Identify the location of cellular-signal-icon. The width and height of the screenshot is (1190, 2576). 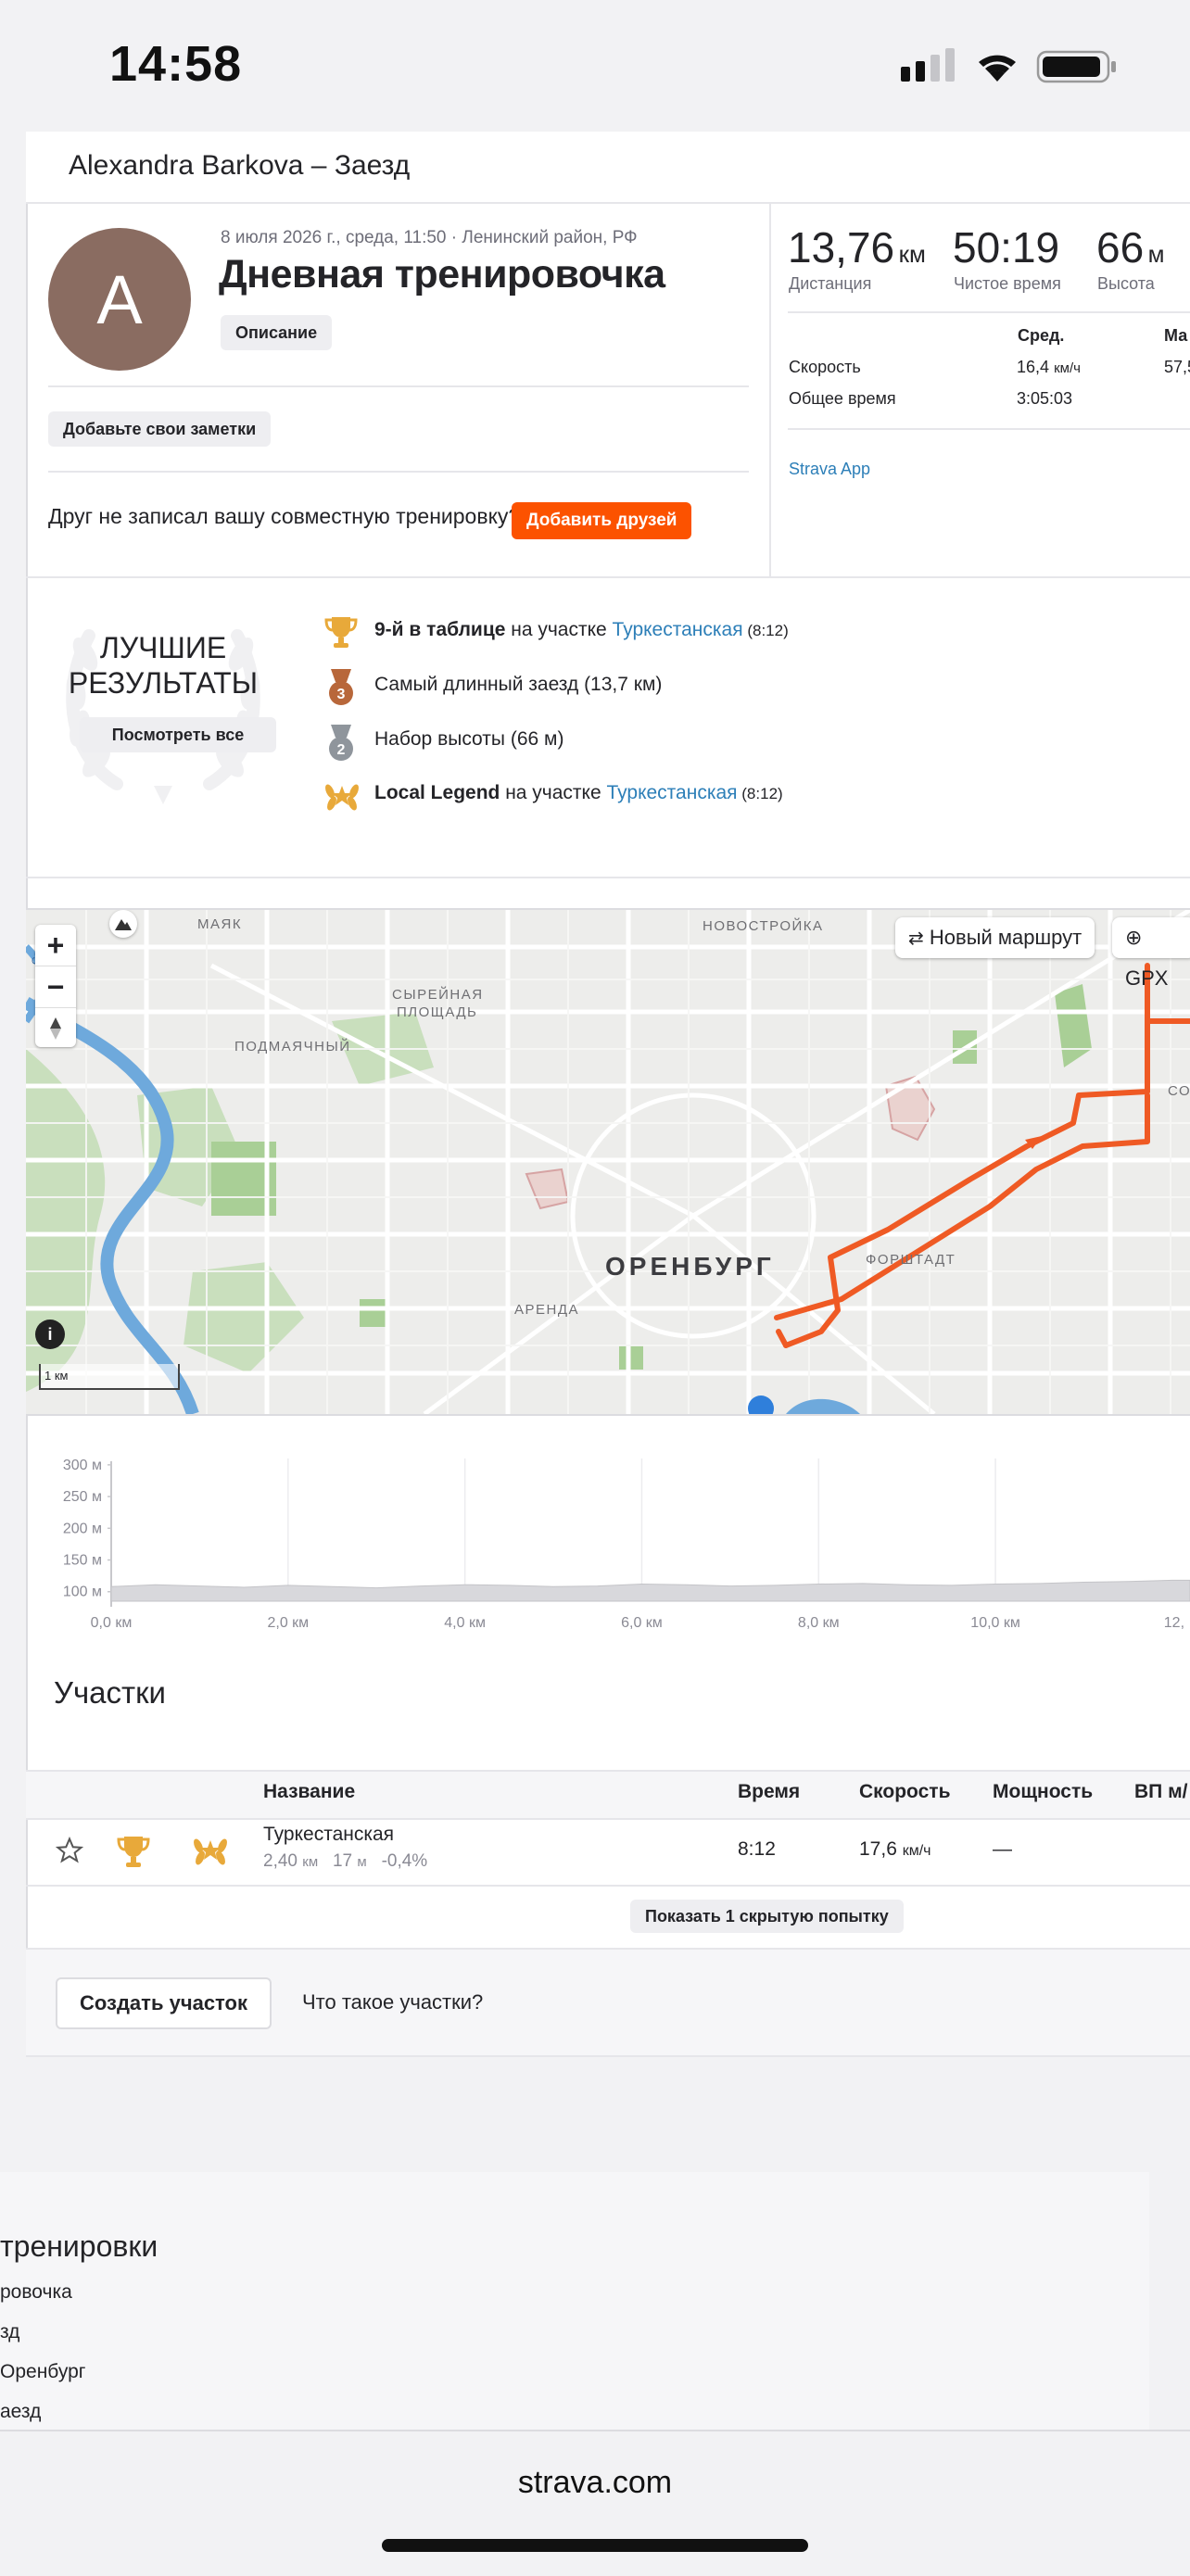
(928, 65).